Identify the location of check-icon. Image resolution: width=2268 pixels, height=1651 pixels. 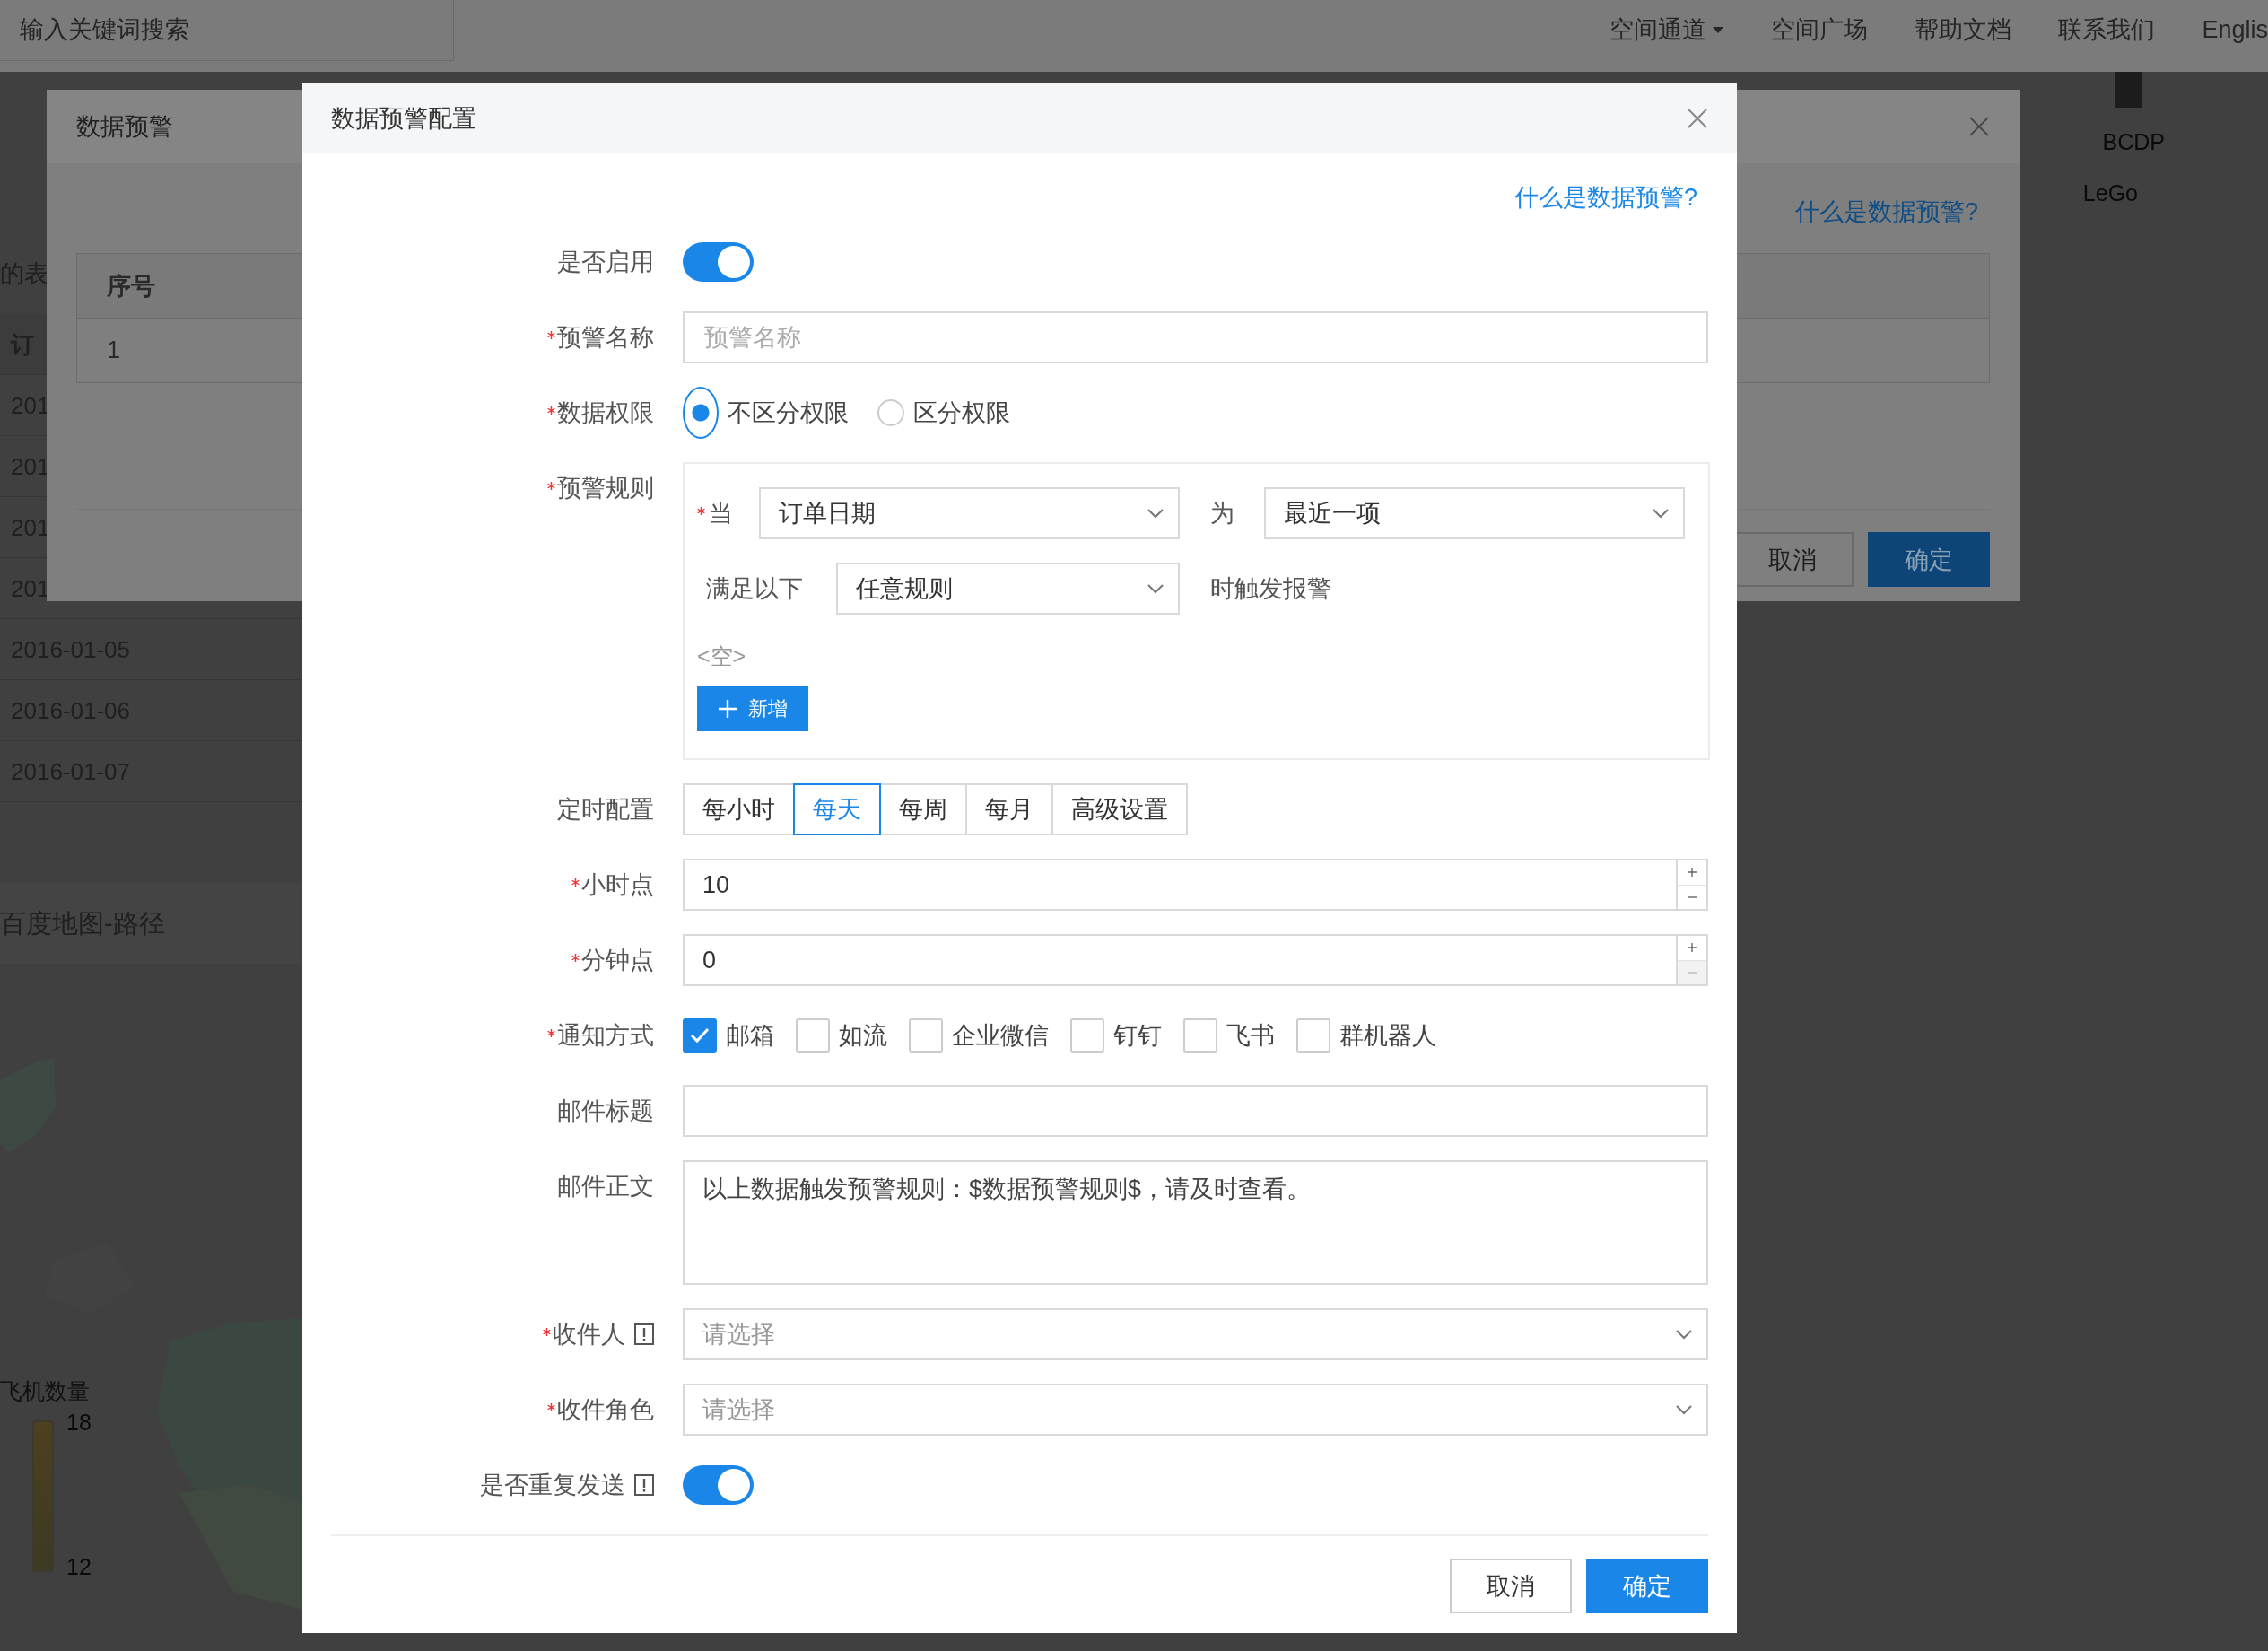
(700, 1035).